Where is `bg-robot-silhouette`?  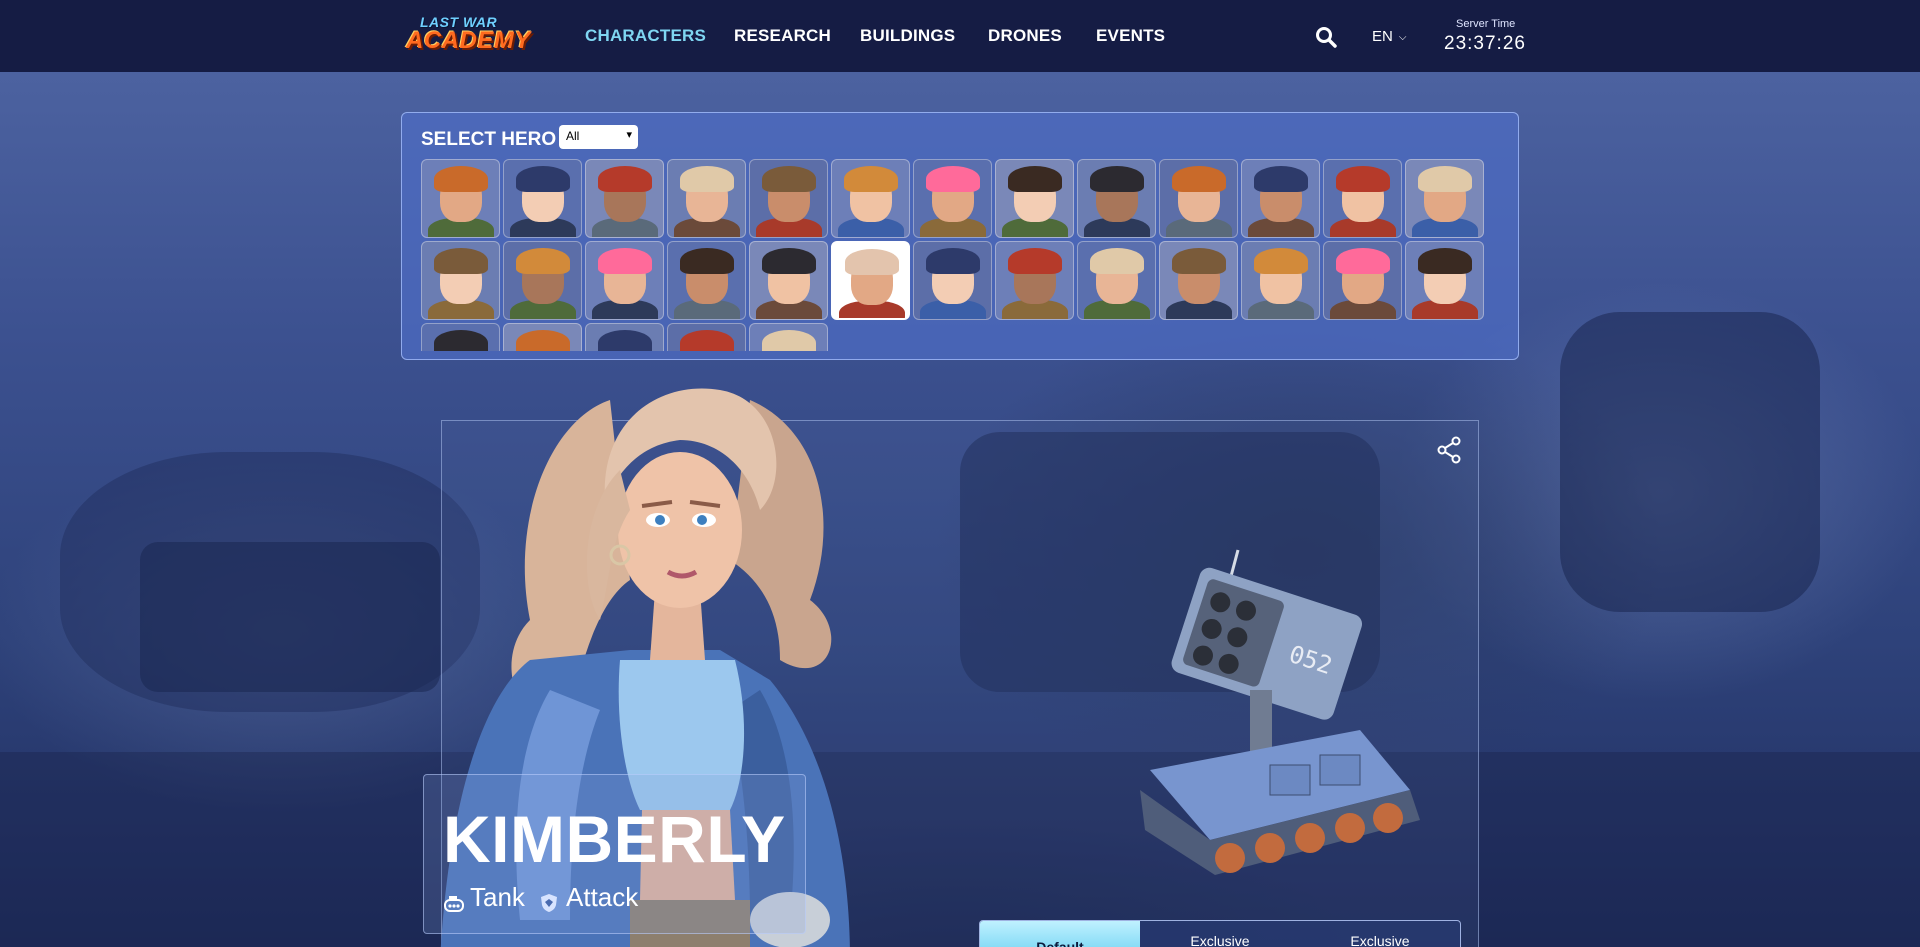 bg-robot-silhouette is located at coordinates (1690, 462).